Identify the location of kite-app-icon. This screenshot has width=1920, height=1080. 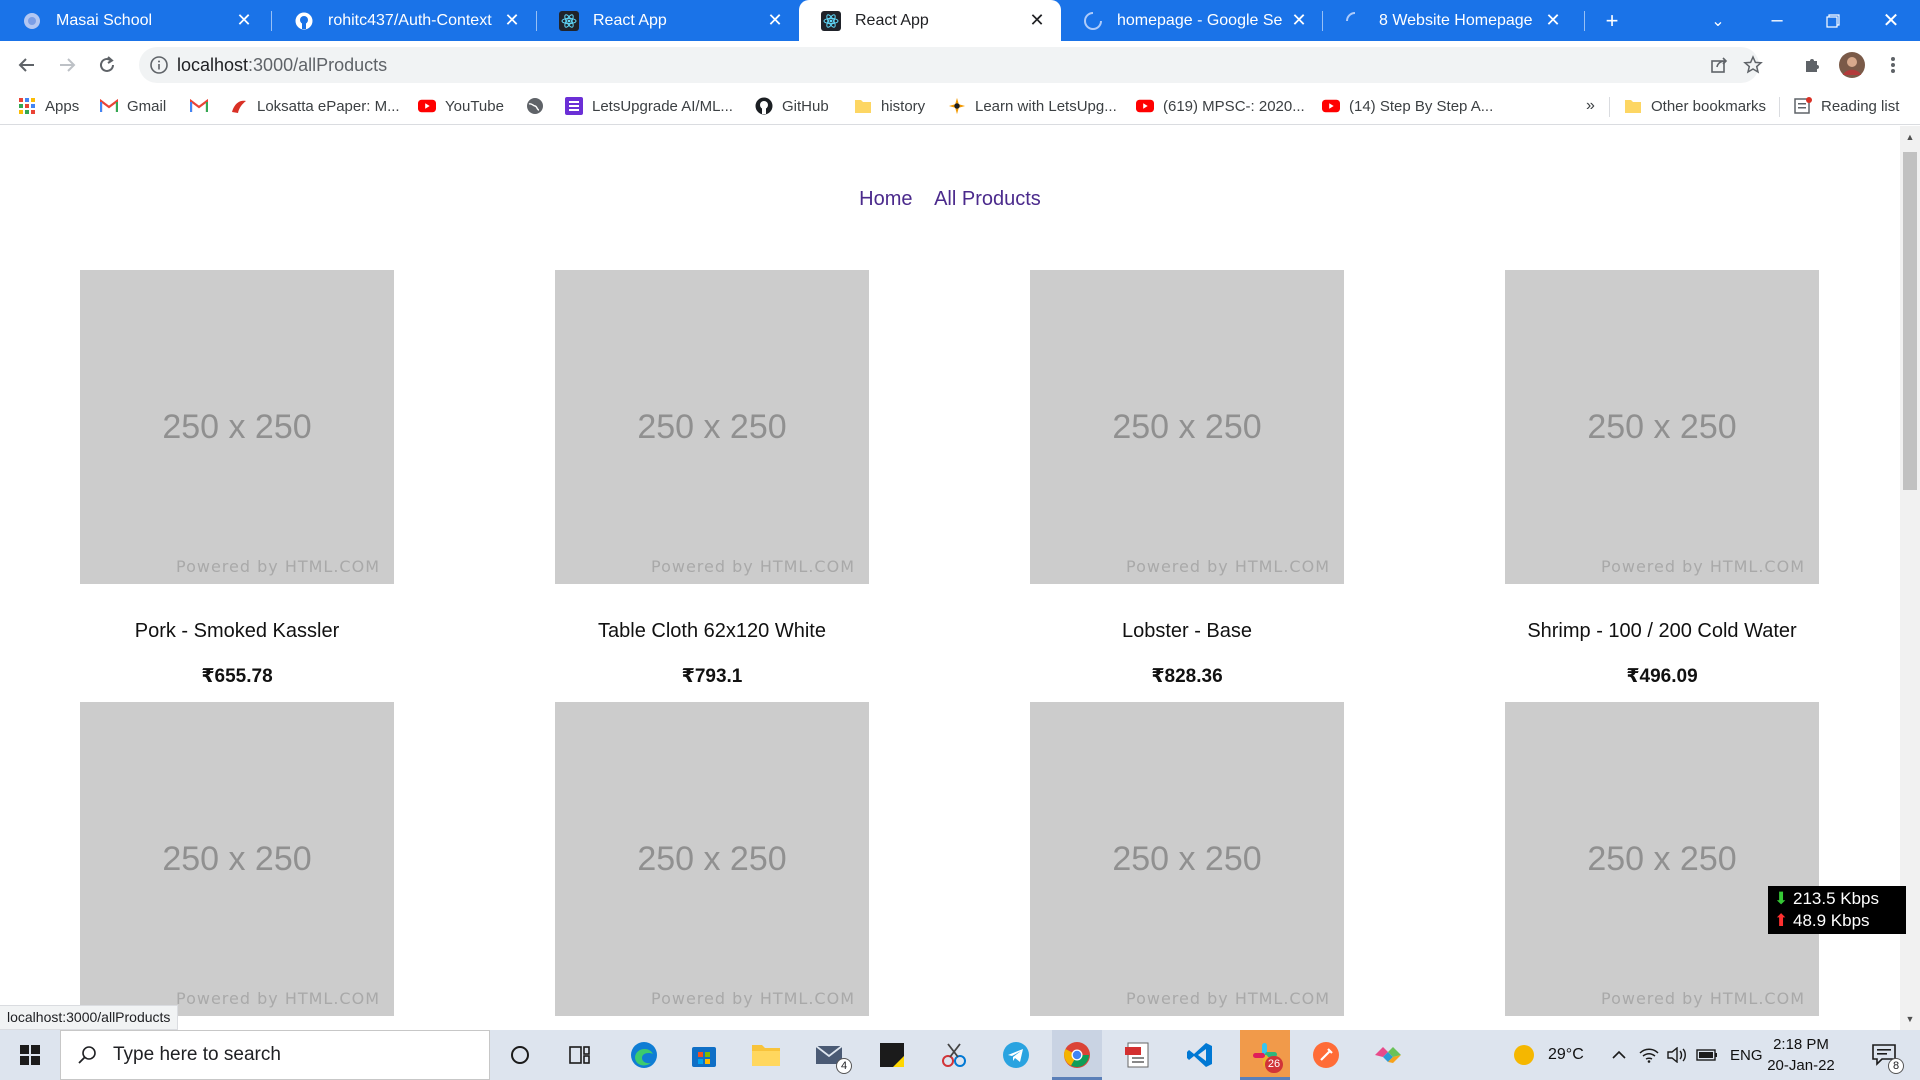
(1388, 1055).